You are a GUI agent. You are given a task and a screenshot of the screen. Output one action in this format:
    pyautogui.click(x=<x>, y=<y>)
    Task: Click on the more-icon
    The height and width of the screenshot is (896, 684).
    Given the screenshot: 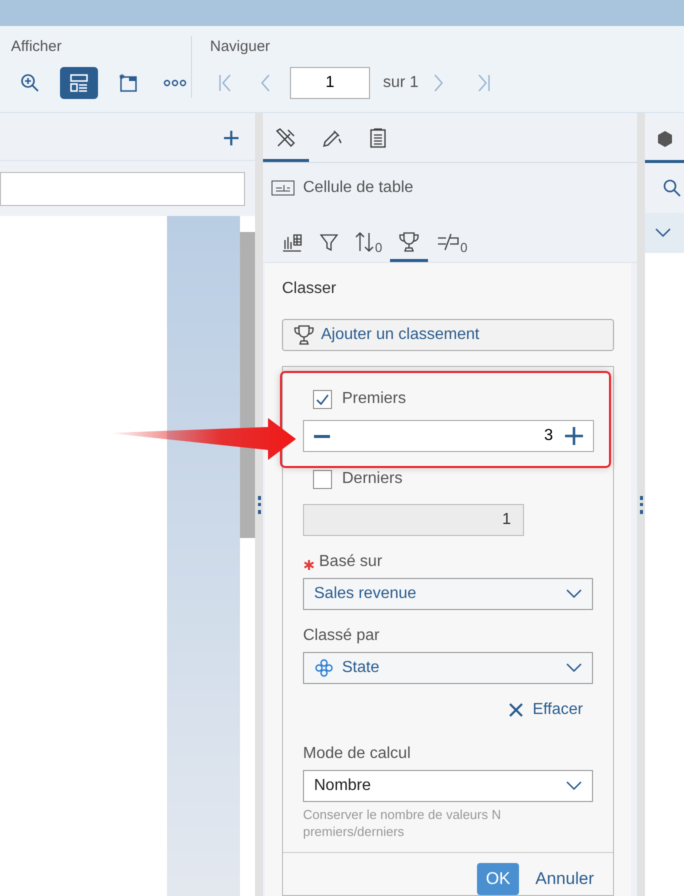 What is the action you would take?
    pyautogui.click(x=174, y=82)
    